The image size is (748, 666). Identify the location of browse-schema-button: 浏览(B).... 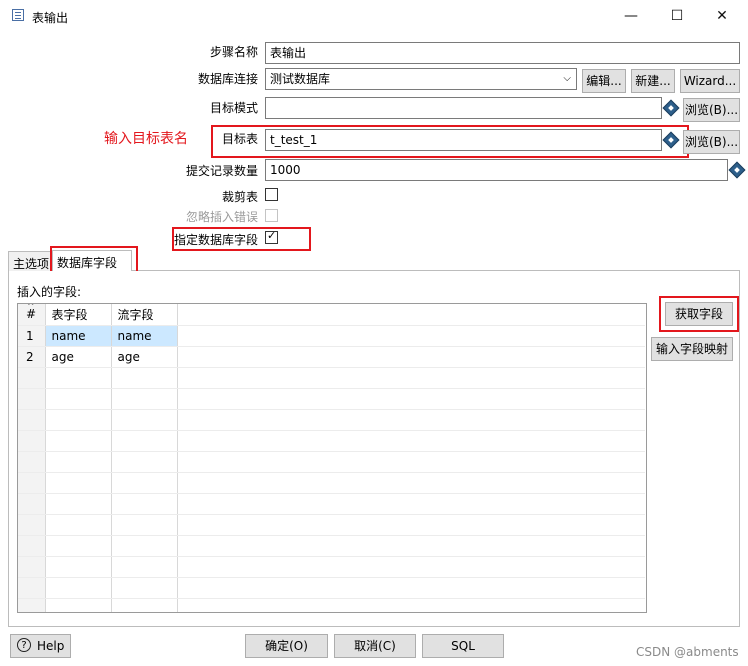
(711, 110).